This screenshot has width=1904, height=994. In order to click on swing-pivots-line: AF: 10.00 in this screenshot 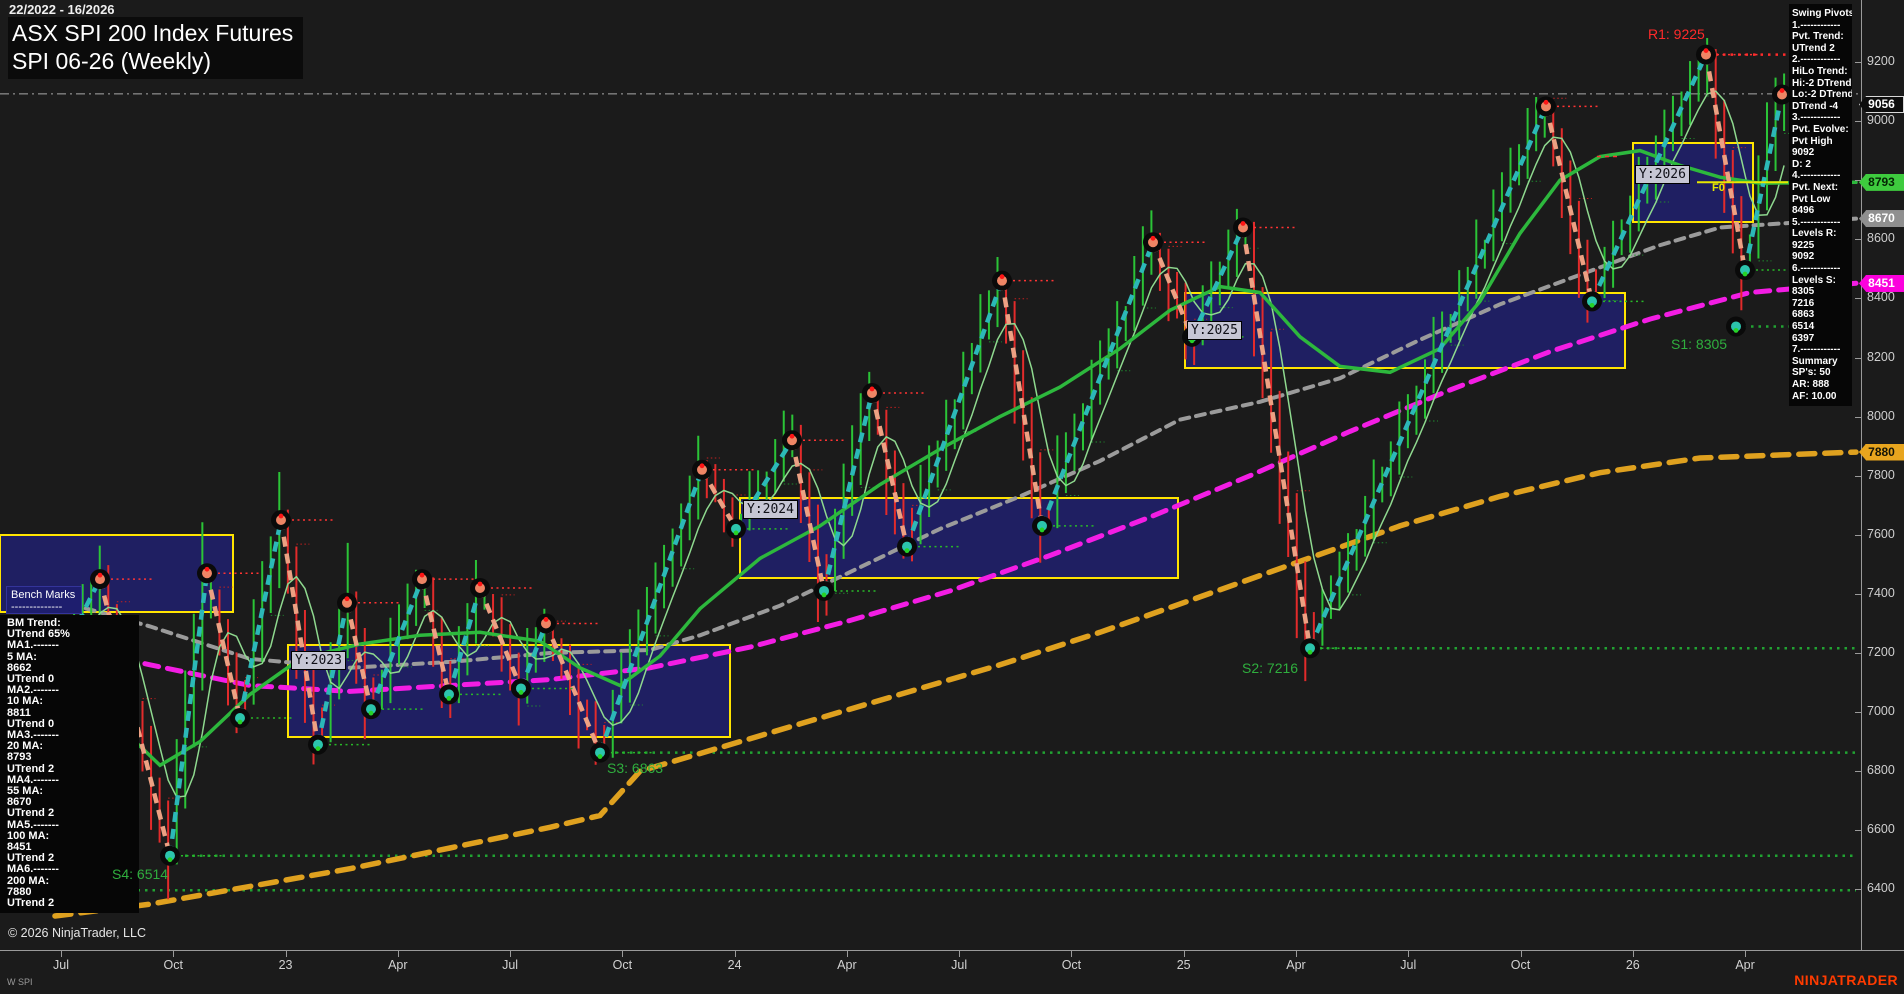, I will do `click(1814, 396)`.